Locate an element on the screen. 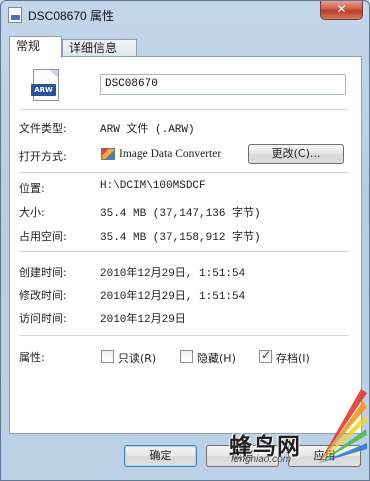  opens-with-value: Image Data Converter is located at coordinates (170, 154).